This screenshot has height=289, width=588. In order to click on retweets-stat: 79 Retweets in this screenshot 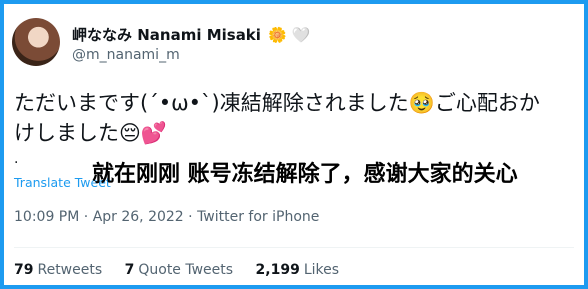, I will do `click(58, 270)`.